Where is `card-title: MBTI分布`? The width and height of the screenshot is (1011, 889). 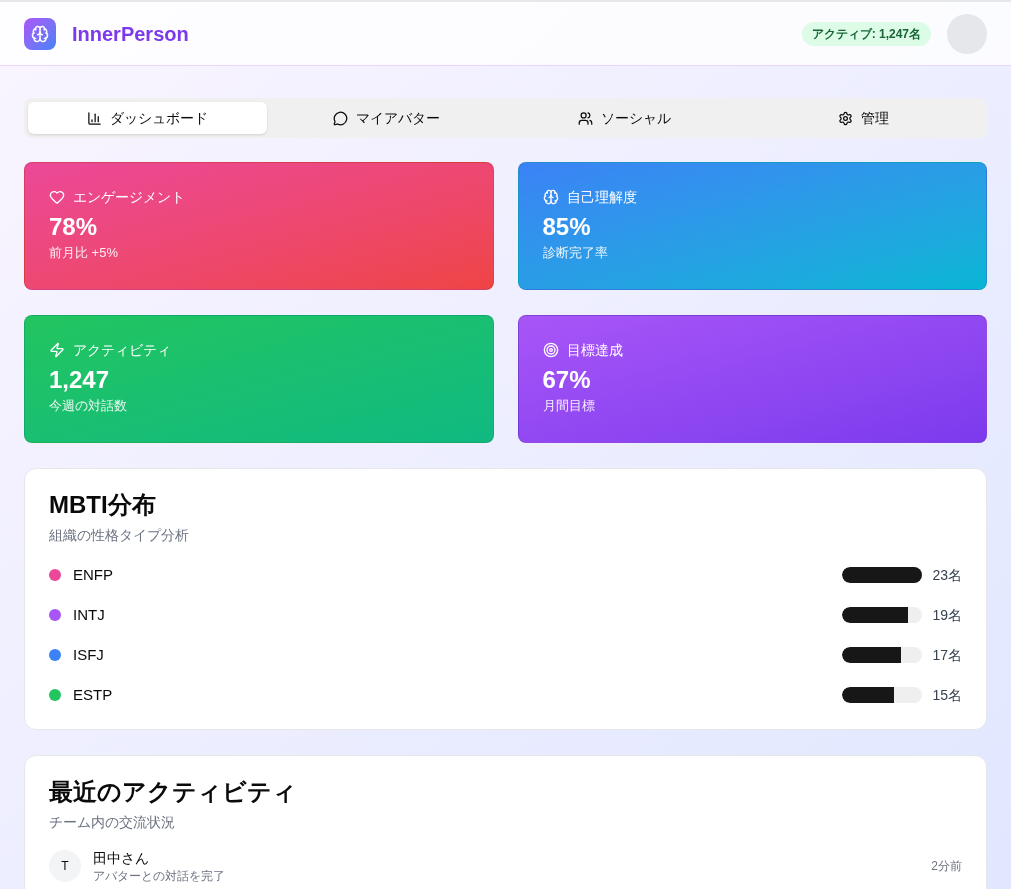
card-title: MBTI分布 is located at coordinates (103, 505).